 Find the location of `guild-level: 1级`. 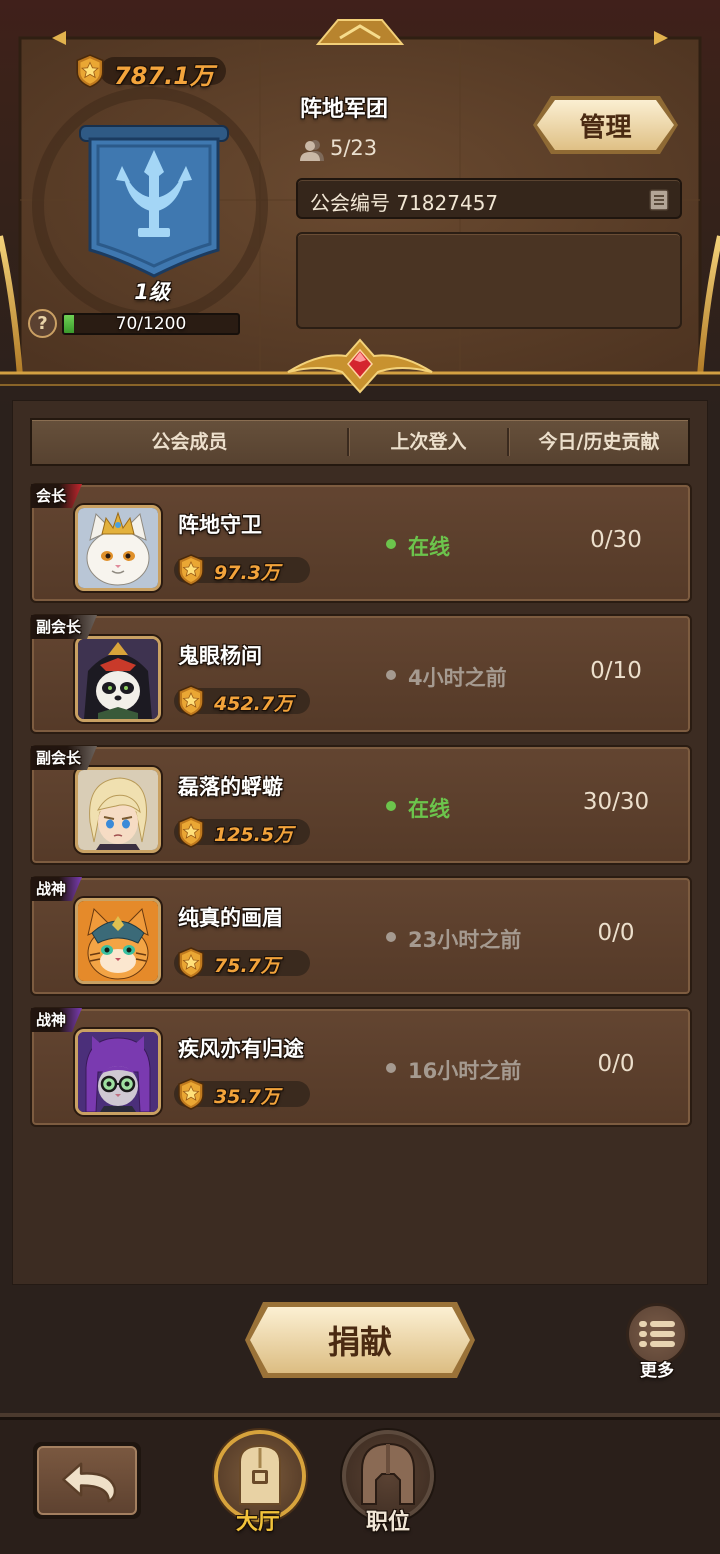

guild-level: 1级 is located at coordinates (152, 292).